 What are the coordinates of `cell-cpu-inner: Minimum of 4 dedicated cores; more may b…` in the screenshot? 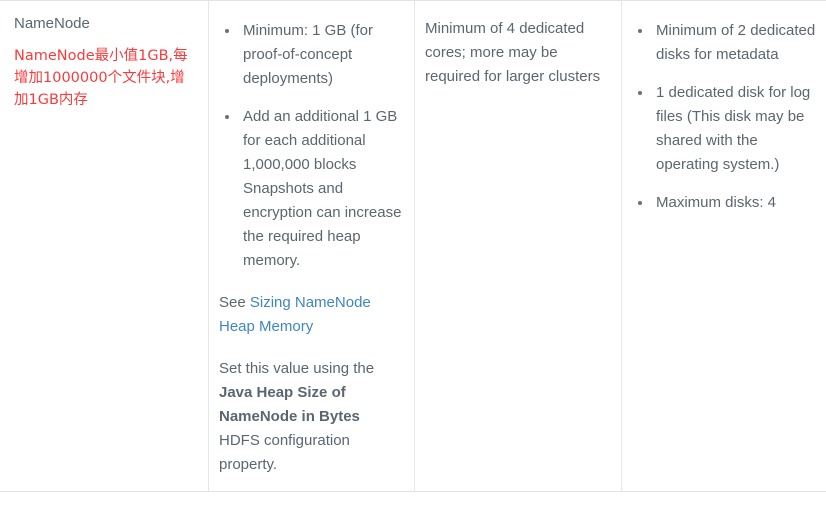 It's located at (518, 52).